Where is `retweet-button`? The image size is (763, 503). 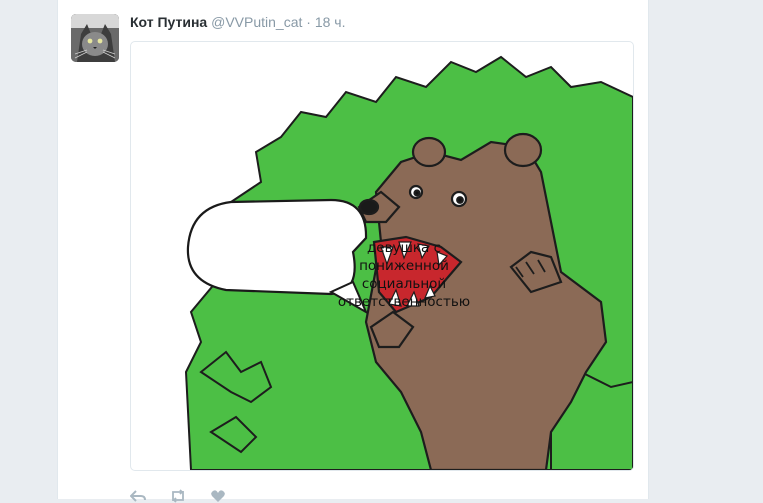 retweet-button is located at coordinates (178, 496).